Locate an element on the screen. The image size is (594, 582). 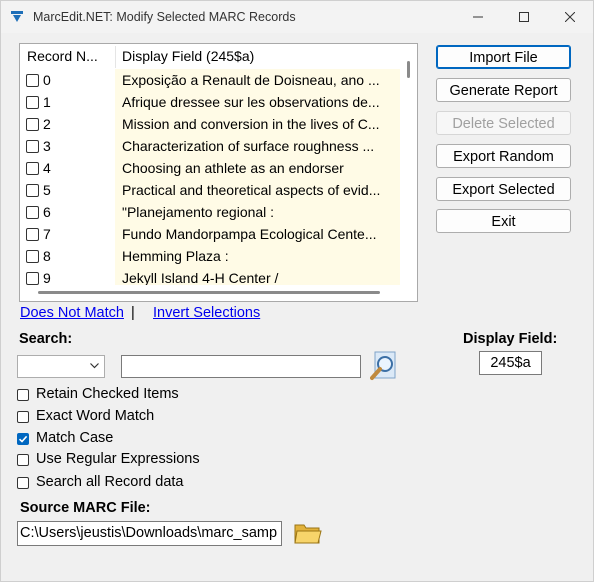
display-field-input: 245$a is located at coordinates (510, 363).